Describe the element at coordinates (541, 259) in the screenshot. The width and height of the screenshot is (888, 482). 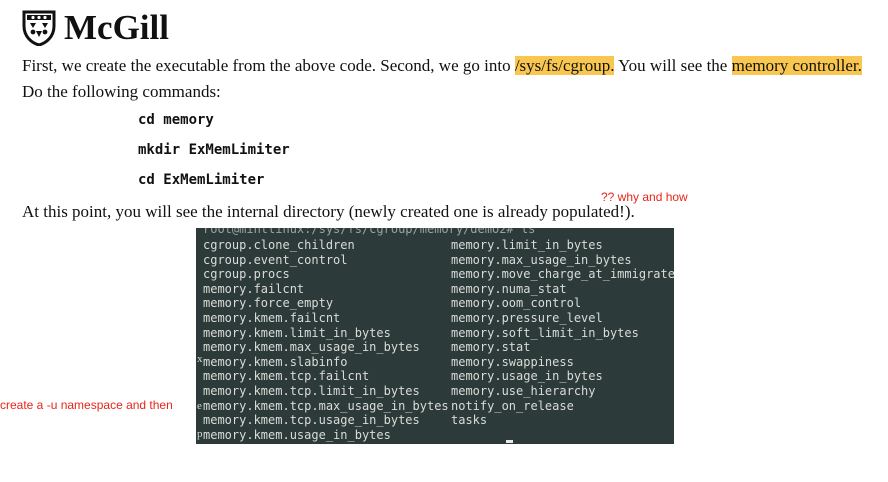
I see `terminal-file-entry: memory.max_usage_in_bytes` at that location.